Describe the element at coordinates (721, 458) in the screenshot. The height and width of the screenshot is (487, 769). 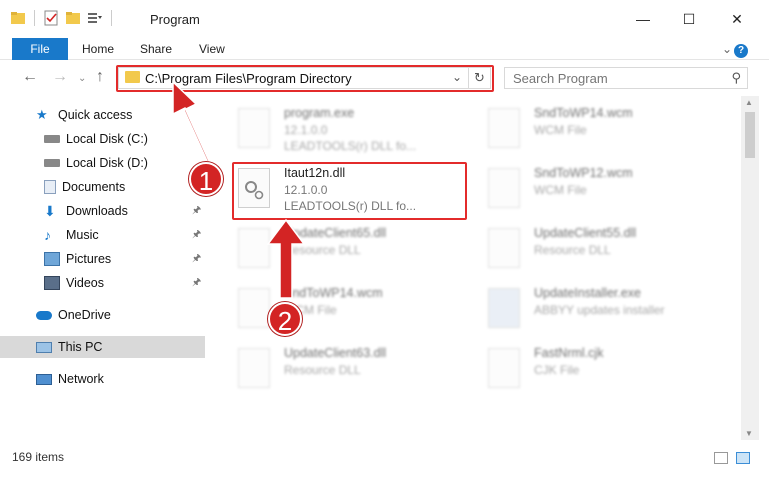
I see `details-view-icon` at that location.